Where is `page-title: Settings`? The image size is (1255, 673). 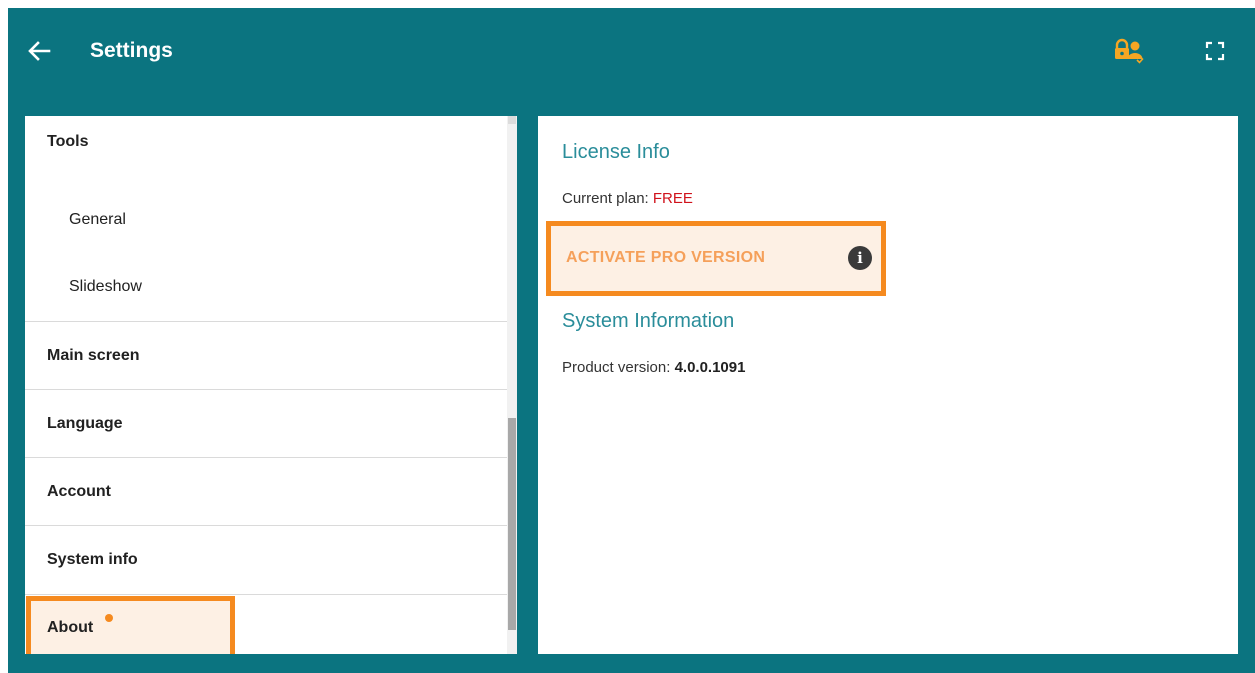
page-title: Settings is located at coordinates (131, 50).